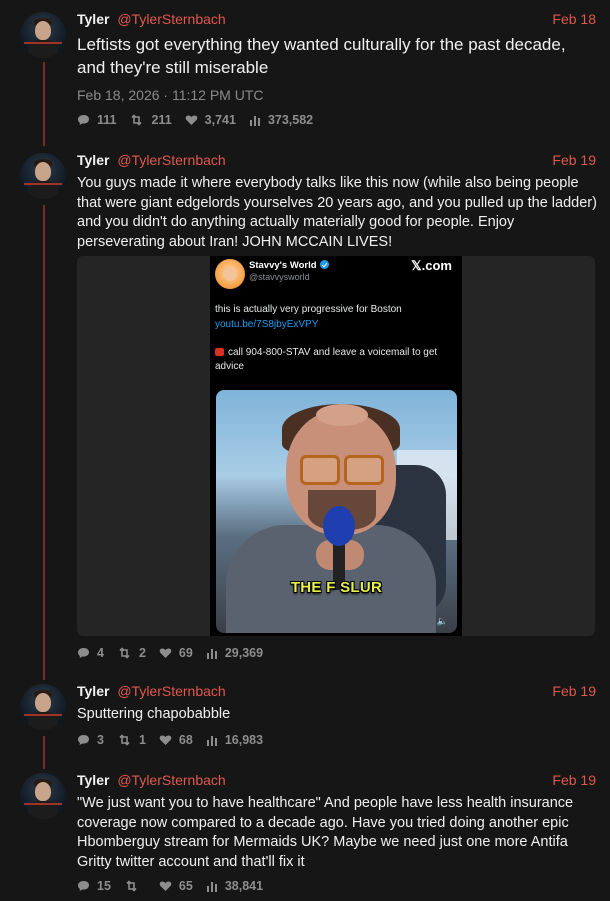 This screenshot has width=610, height=901. Describe the element at coordinates (154, 714) in the screenshot. I see `tweet-text: Sputtering chapobabble` at that location.